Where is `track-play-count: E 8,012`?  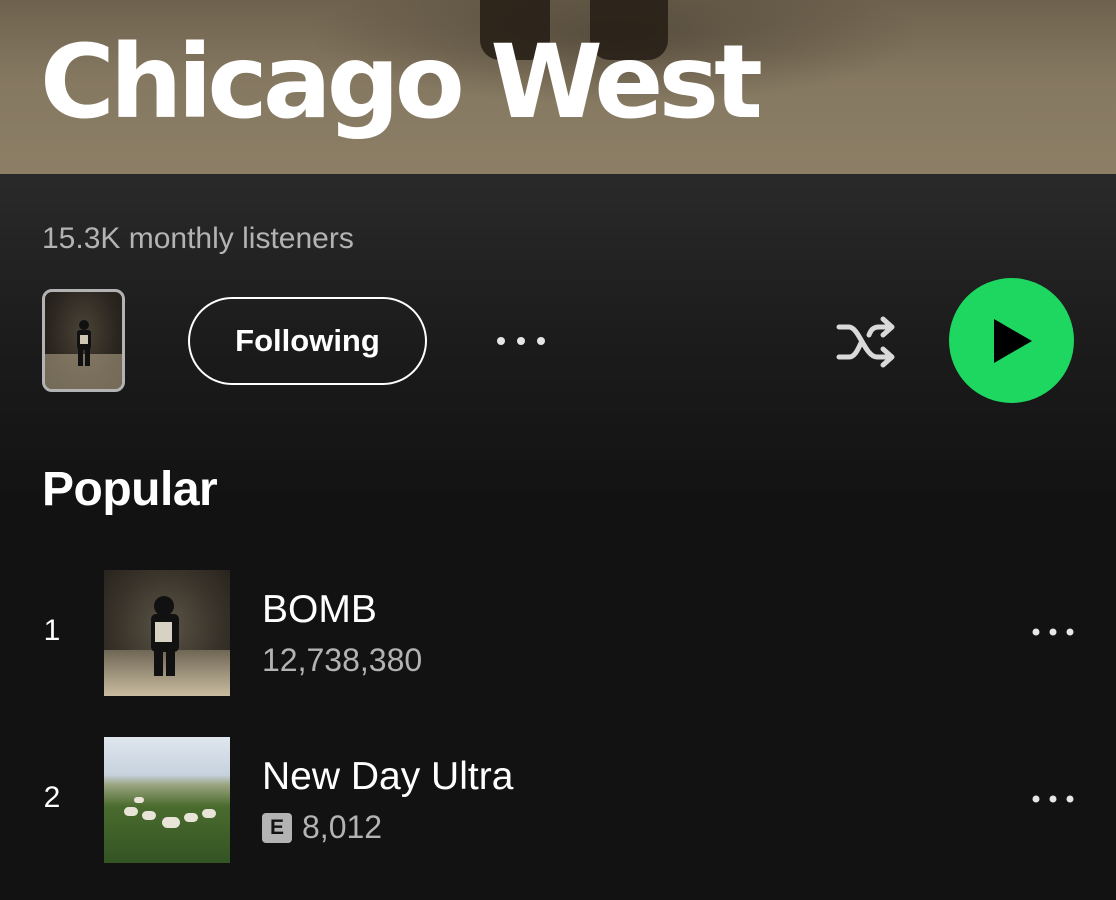 track-play-count: E 8,012 is located at coordinates (322, 827).